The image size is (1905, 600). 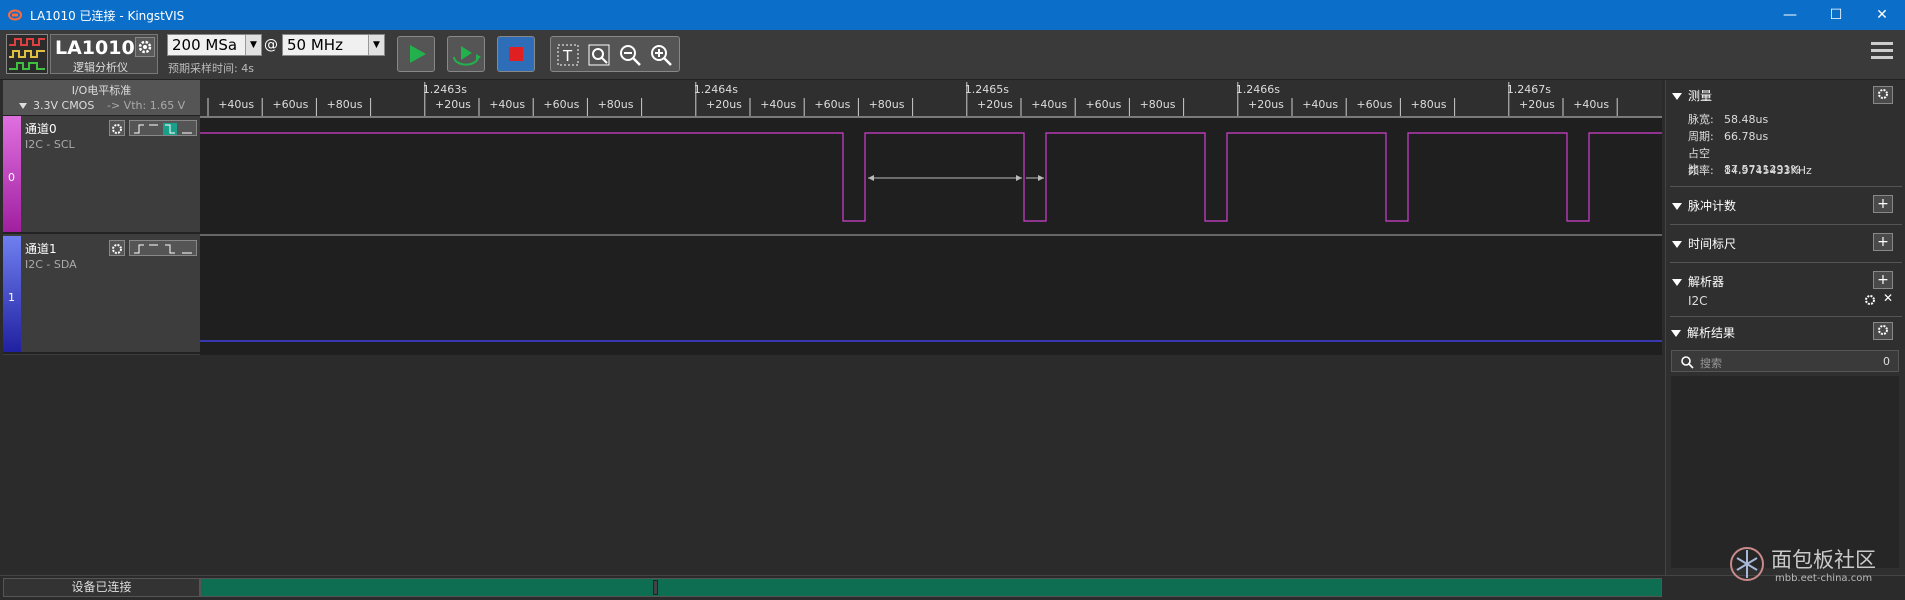 I want to click on scrollbar-thumb, so click(x=655, y=587).